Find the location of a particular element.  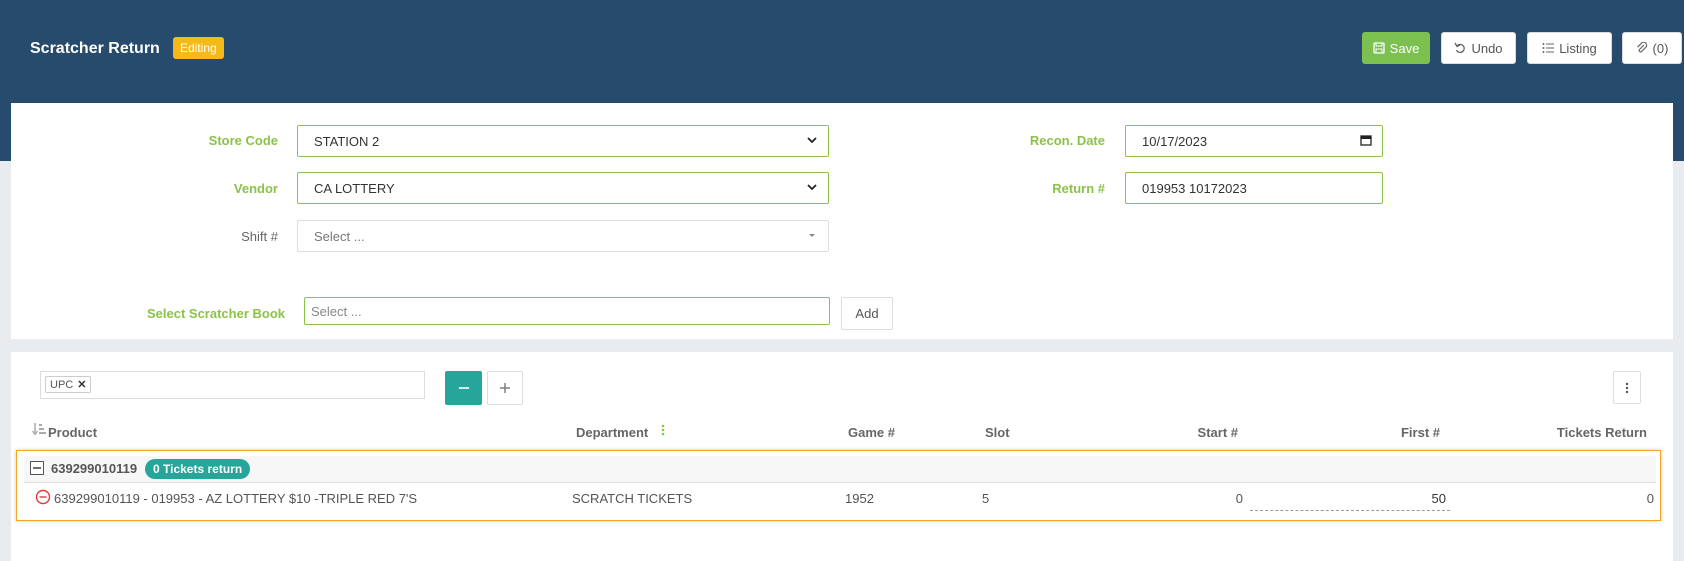

column-header-department: Department is located at coordinates (612, 432).